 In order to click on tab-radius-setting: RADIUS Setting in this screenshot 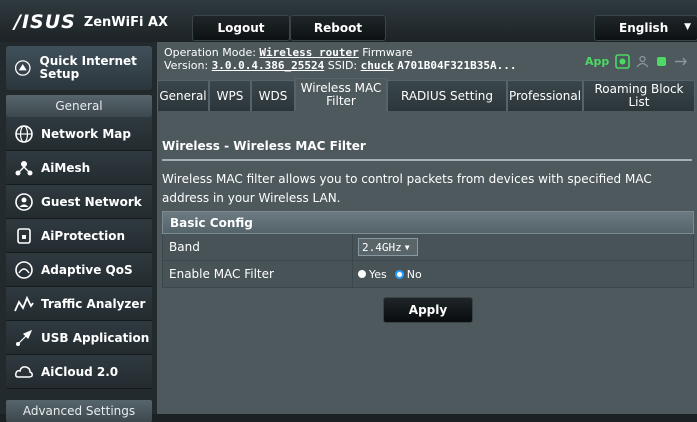, I will do `click(447, 95)`.